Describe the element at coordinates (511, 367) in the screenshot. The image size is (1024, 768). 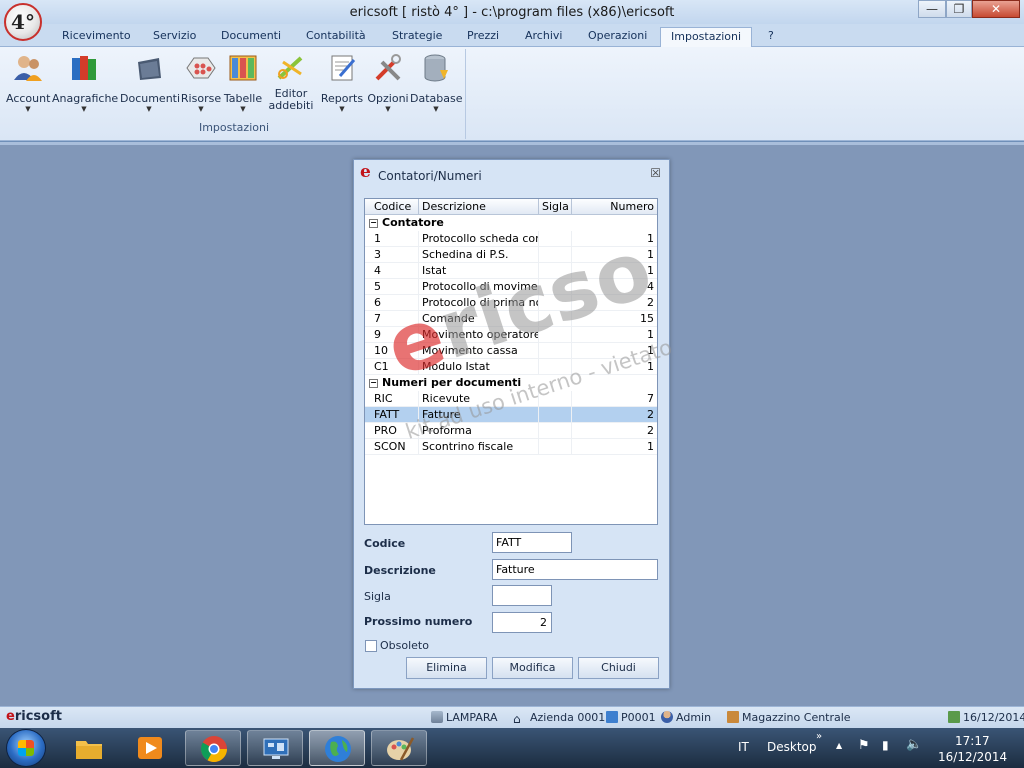
I see `table-row: C1 Modulo Istat 1` at that location.